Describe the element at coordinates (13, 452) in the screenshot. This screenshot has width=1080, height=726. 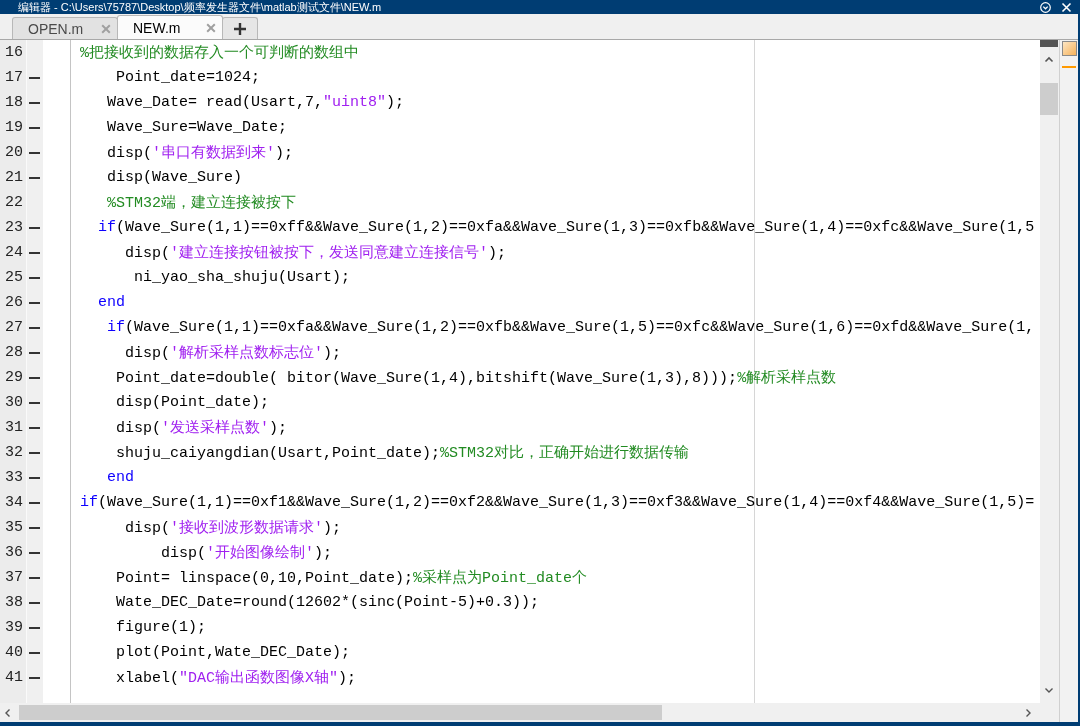
I see `line-number: 32` at that location.